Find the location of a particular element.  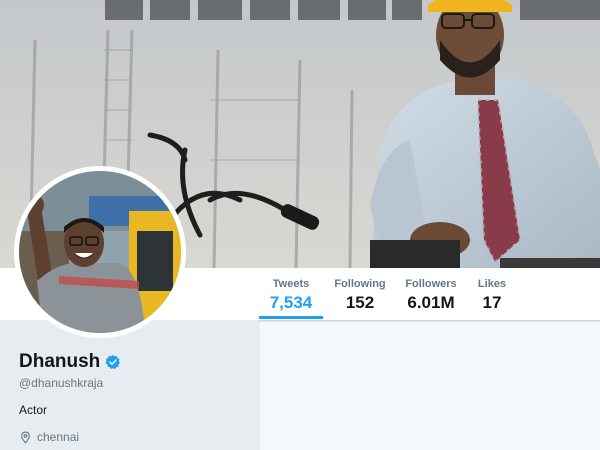

stat-likes: Likes 17 is located at coordinates (492, 295).